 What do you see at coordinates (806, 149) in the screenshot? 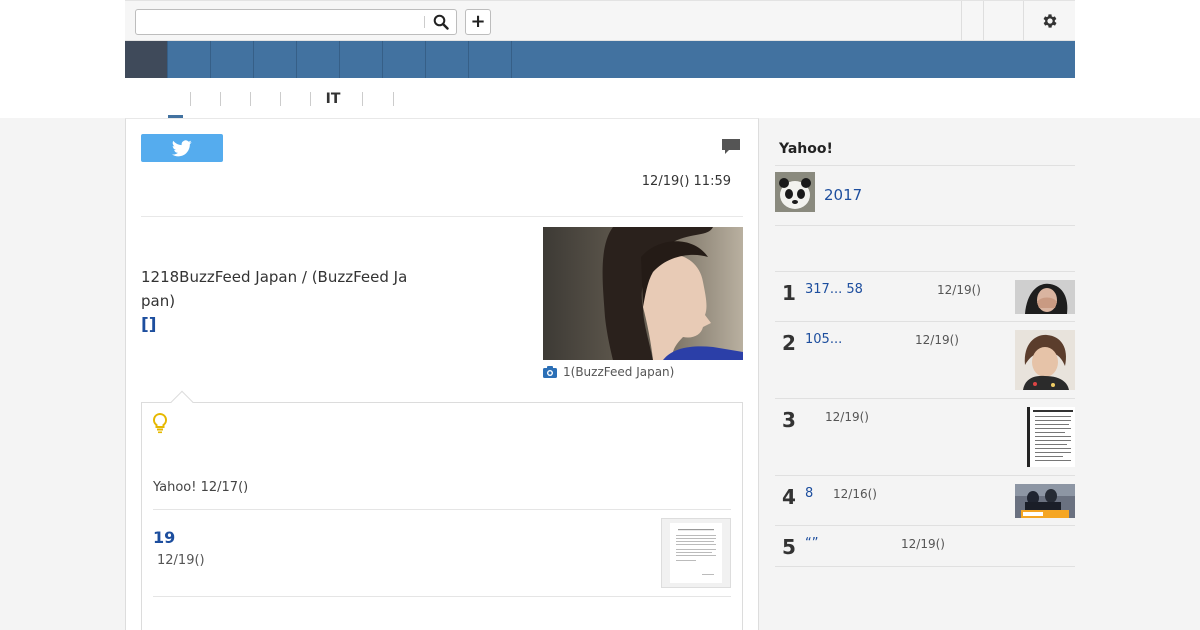
I see `sidebar-title: Yahoo!` at bounding box center [806, 149].